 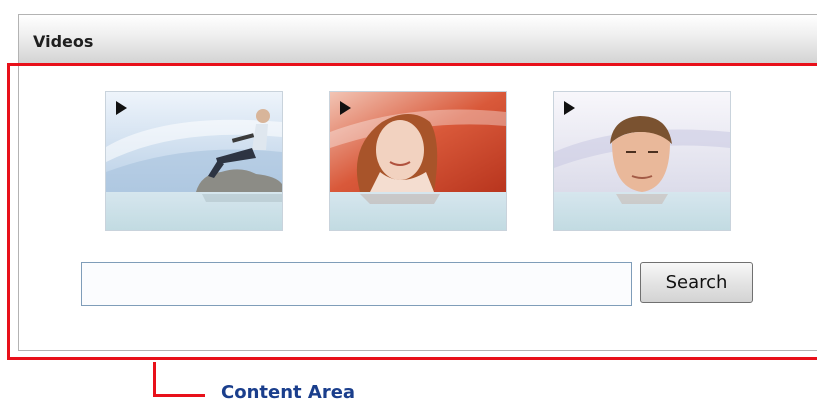 I want to click on web-part-title-bar: Videos, so click(x=418, y=40).